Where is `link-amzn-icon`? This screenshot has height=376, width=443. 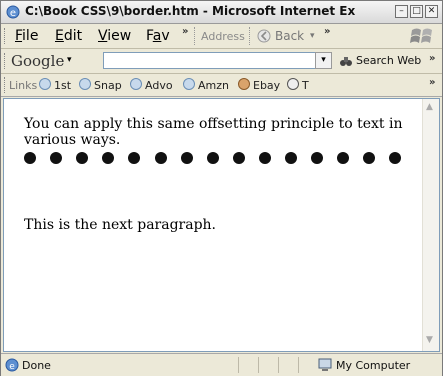 link-amzn-icon is located at coordinates (189, 84).